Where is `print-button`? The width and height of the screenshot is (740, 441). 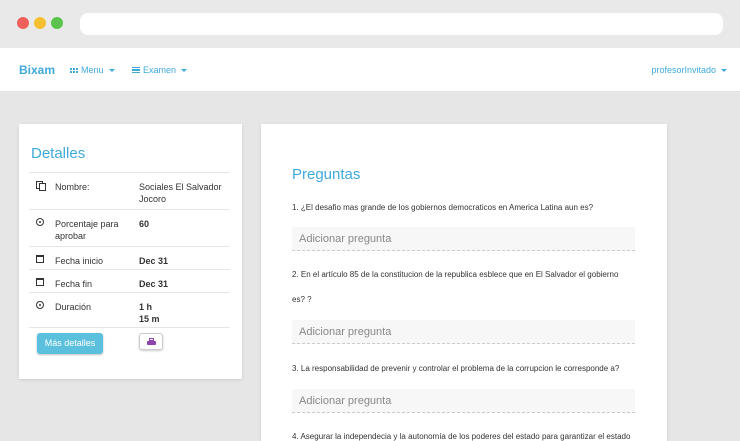 print-button is located at coordinates (151, 341).